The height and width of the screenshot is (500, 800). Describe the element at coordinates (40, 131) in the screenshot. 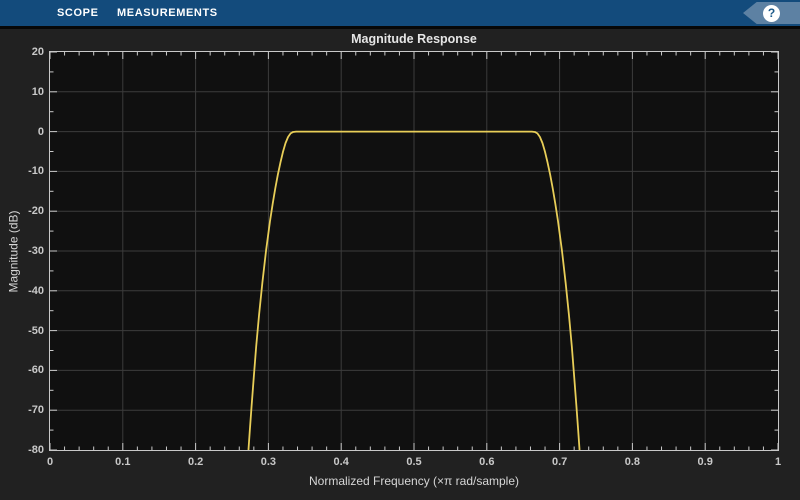

I see `y-tick-label: 0` at that location.